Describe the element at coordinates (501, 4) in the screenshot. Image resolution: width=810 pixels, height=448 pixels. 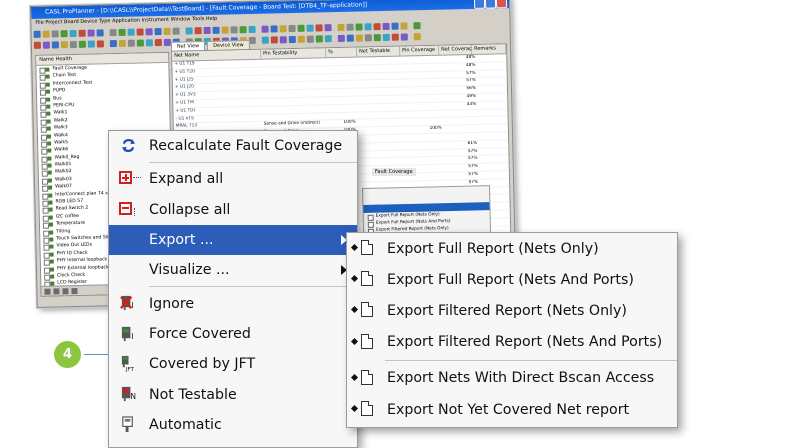
I see `close-icon` at that location.